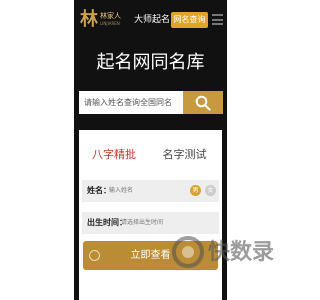 The height and width of the screenshot is (300, 320). What do you see at coordinates (110, 23) in the screenshot?
I see `logo-subtitle: LINJIAREN` at bounding box center [110, 23].